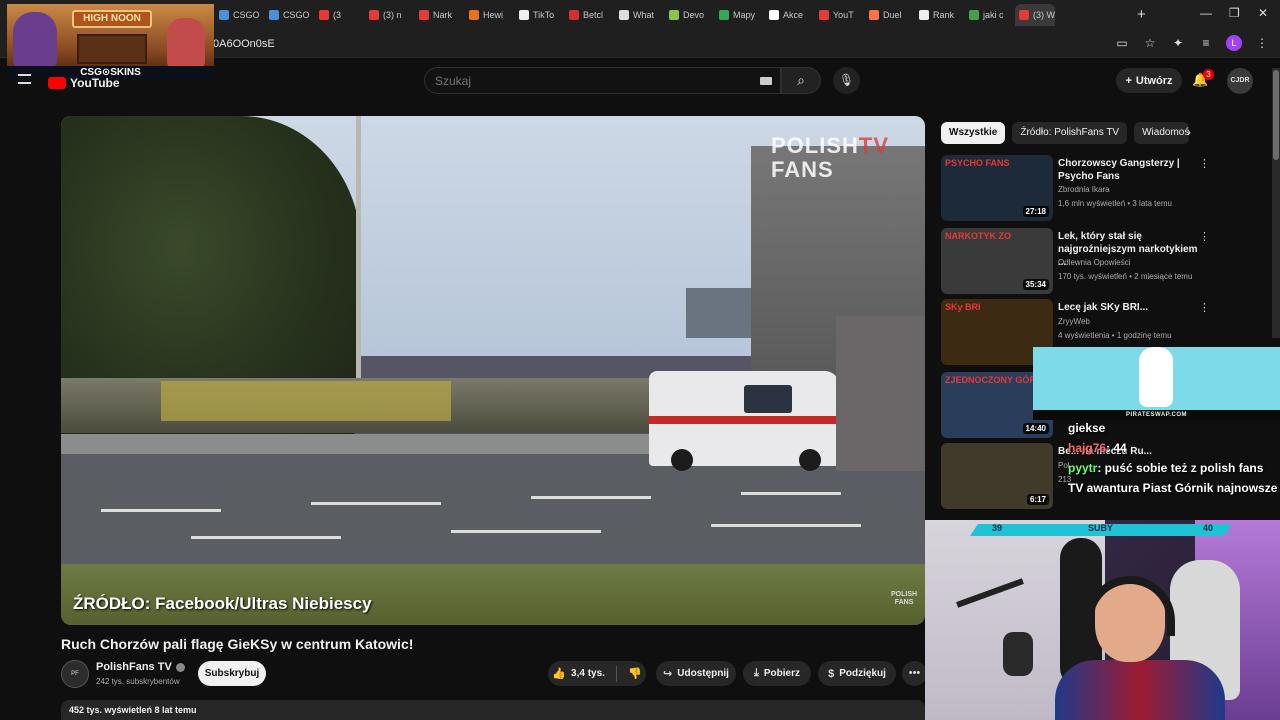  Describe the element at coordinates (588, 673) in the screenshot. I see `like-count: 3,4 tys.` at that location.